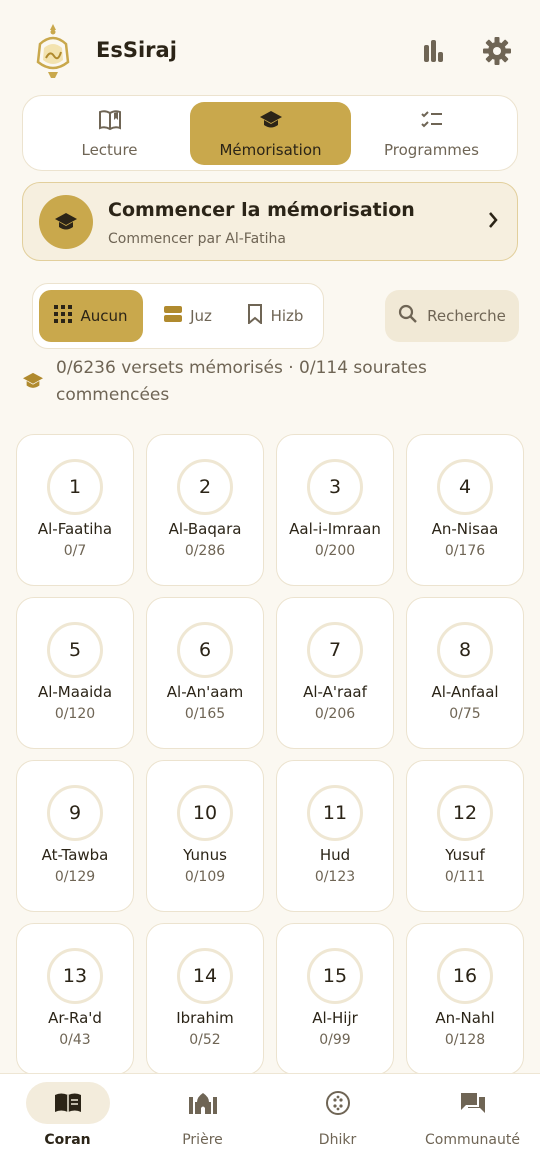 The image size is (540, 1158). What do you see at coordinates (75, 1018) in the screenshot?
I see `surah-name: Ar-Ra'd` at bounding box center [75, 1018].